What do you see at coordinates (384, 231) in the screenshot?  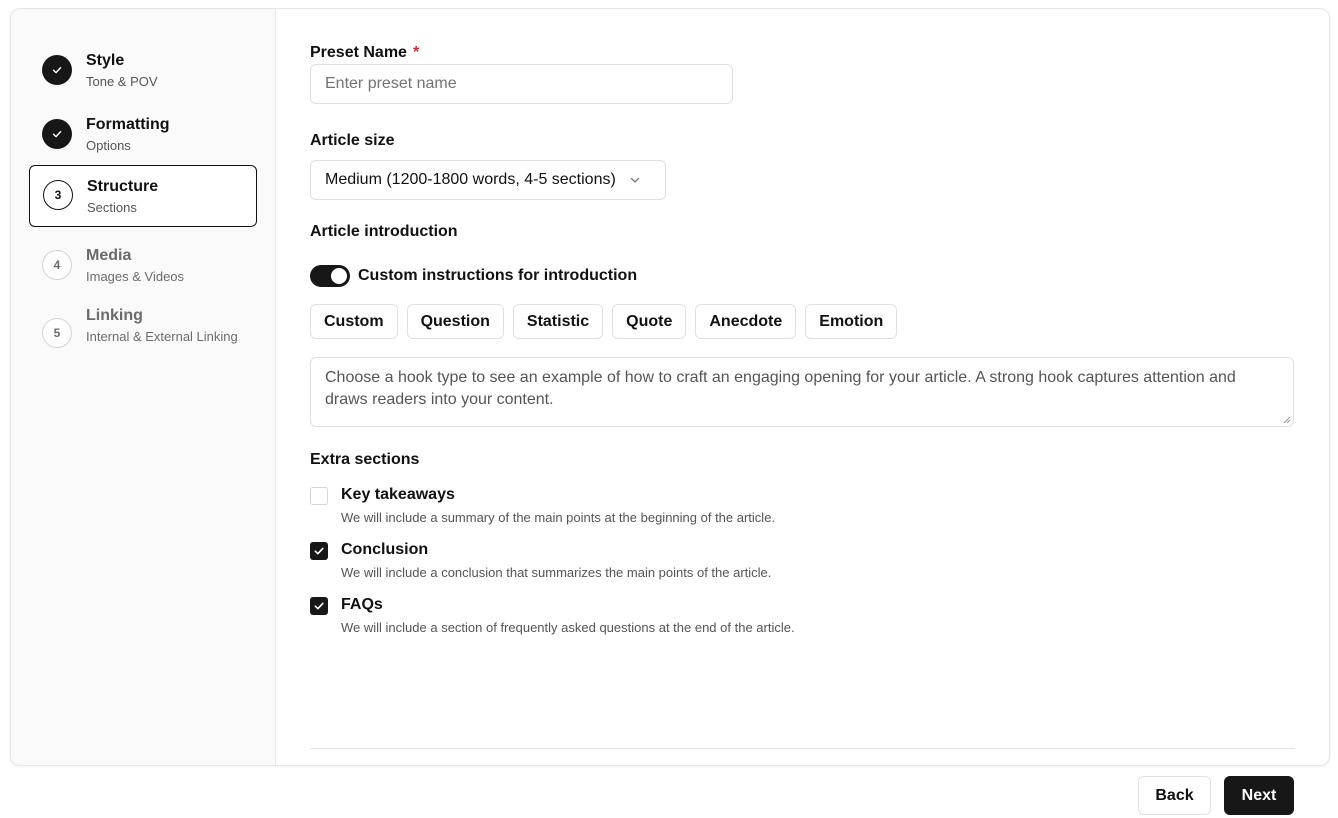 I see `article-introduction-label: Article introduction` at bounding box center [384, 231].